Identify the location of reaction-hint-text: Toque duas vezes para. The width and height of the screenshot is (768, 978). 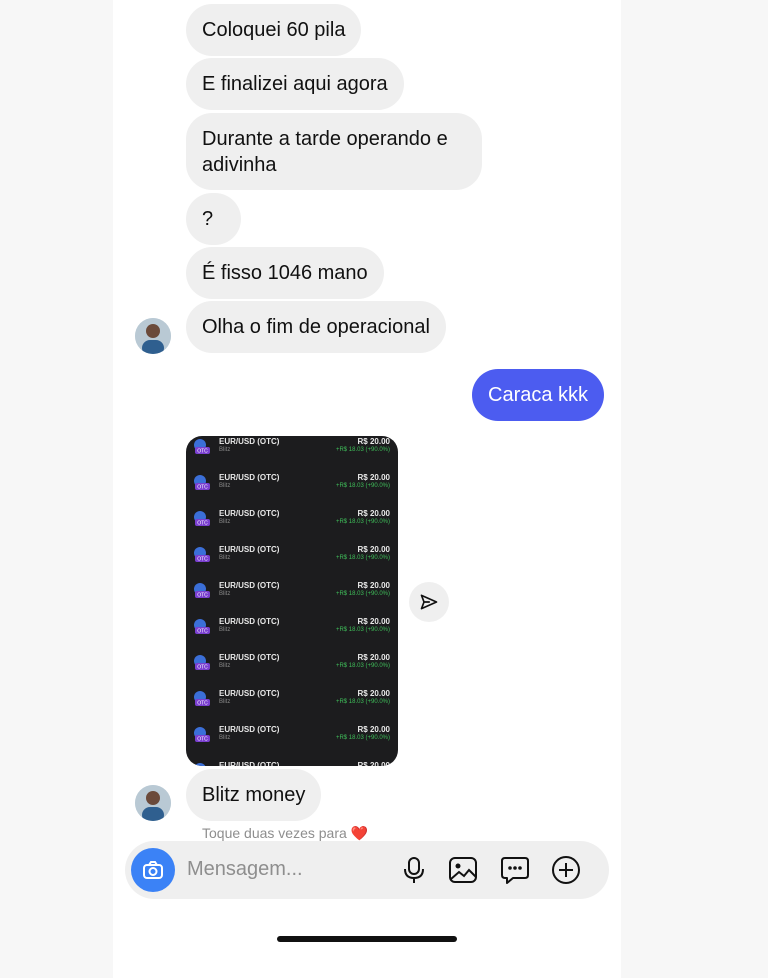
(274, 833).